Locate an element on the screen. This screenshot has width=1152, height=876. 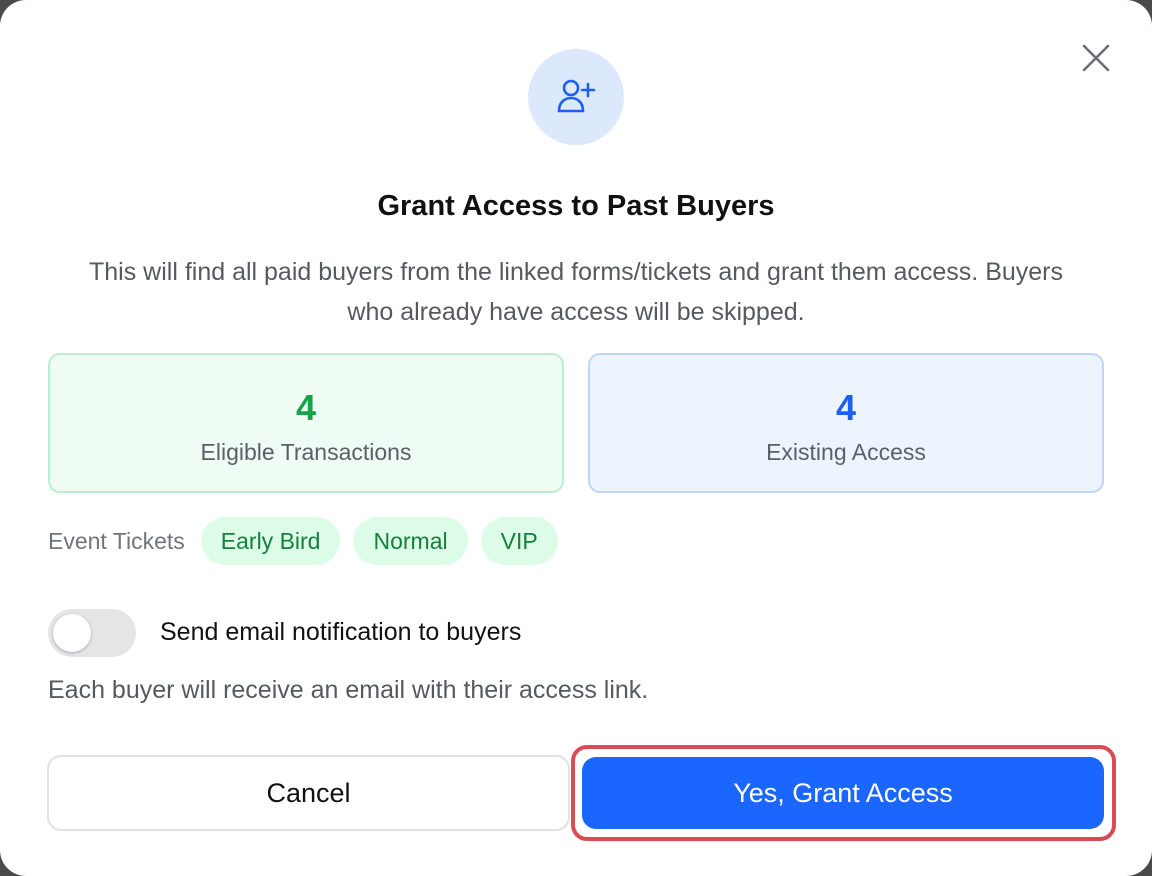
toggle-knob is located at coordinates (72, 633).